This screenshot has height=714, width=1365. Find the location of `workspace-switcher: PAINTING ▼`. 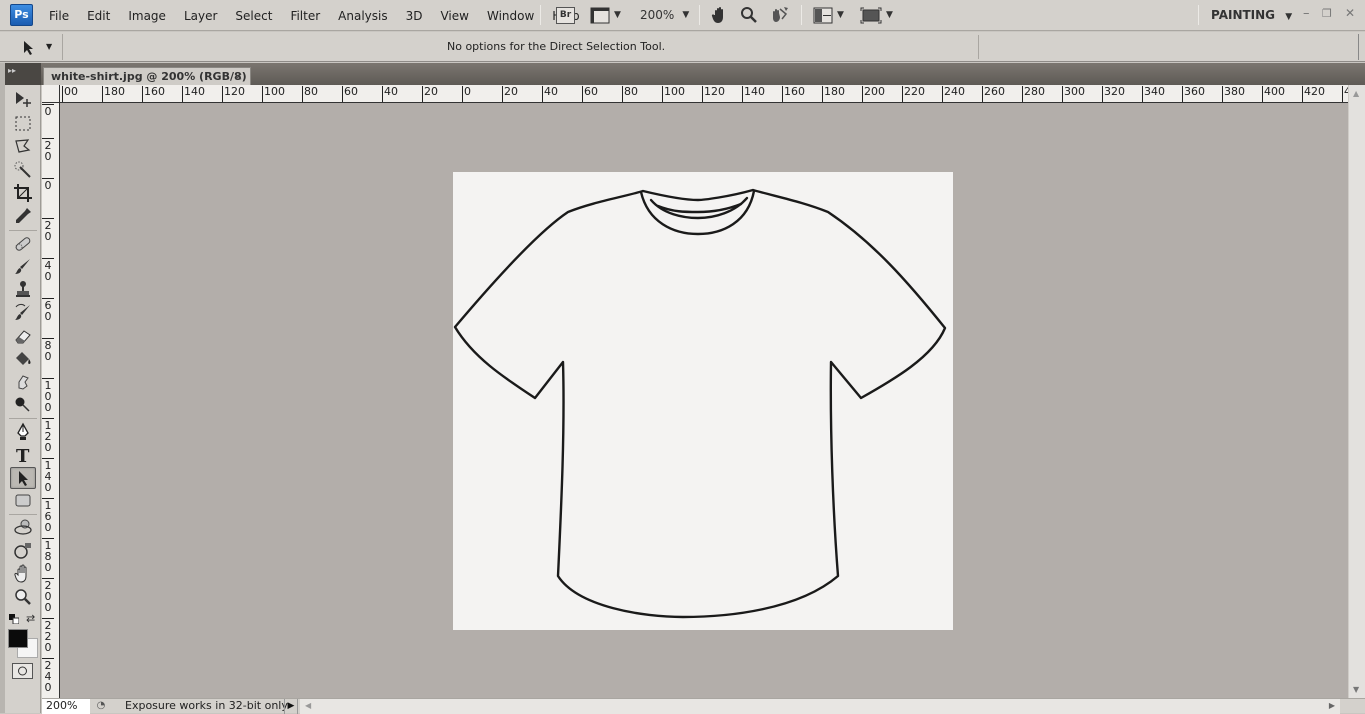

workspace-switcher: PAINTING ▼ is located at coordinates (1251, 15).